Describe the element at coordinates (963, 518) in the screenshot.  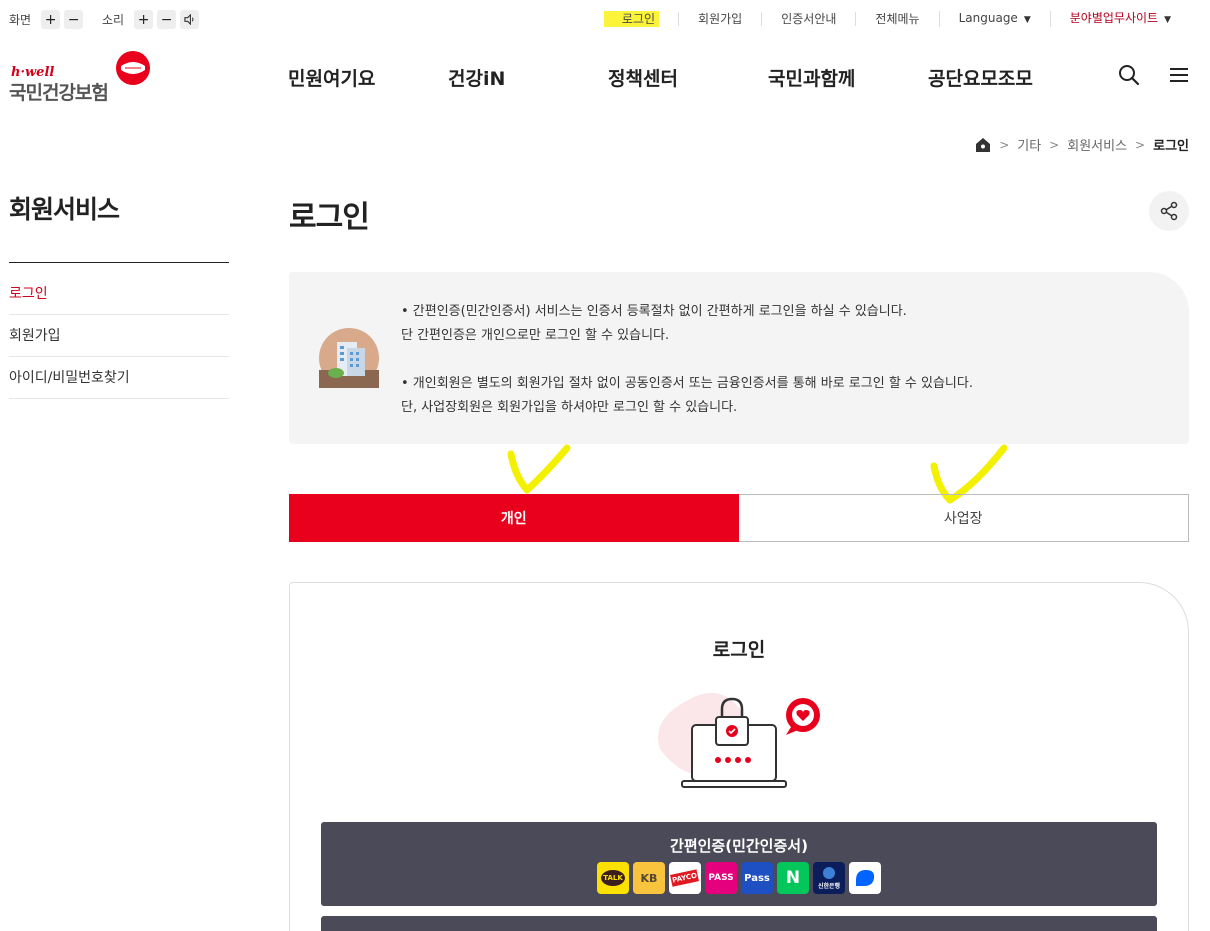
I see `tab-business: 사업장` at that location.